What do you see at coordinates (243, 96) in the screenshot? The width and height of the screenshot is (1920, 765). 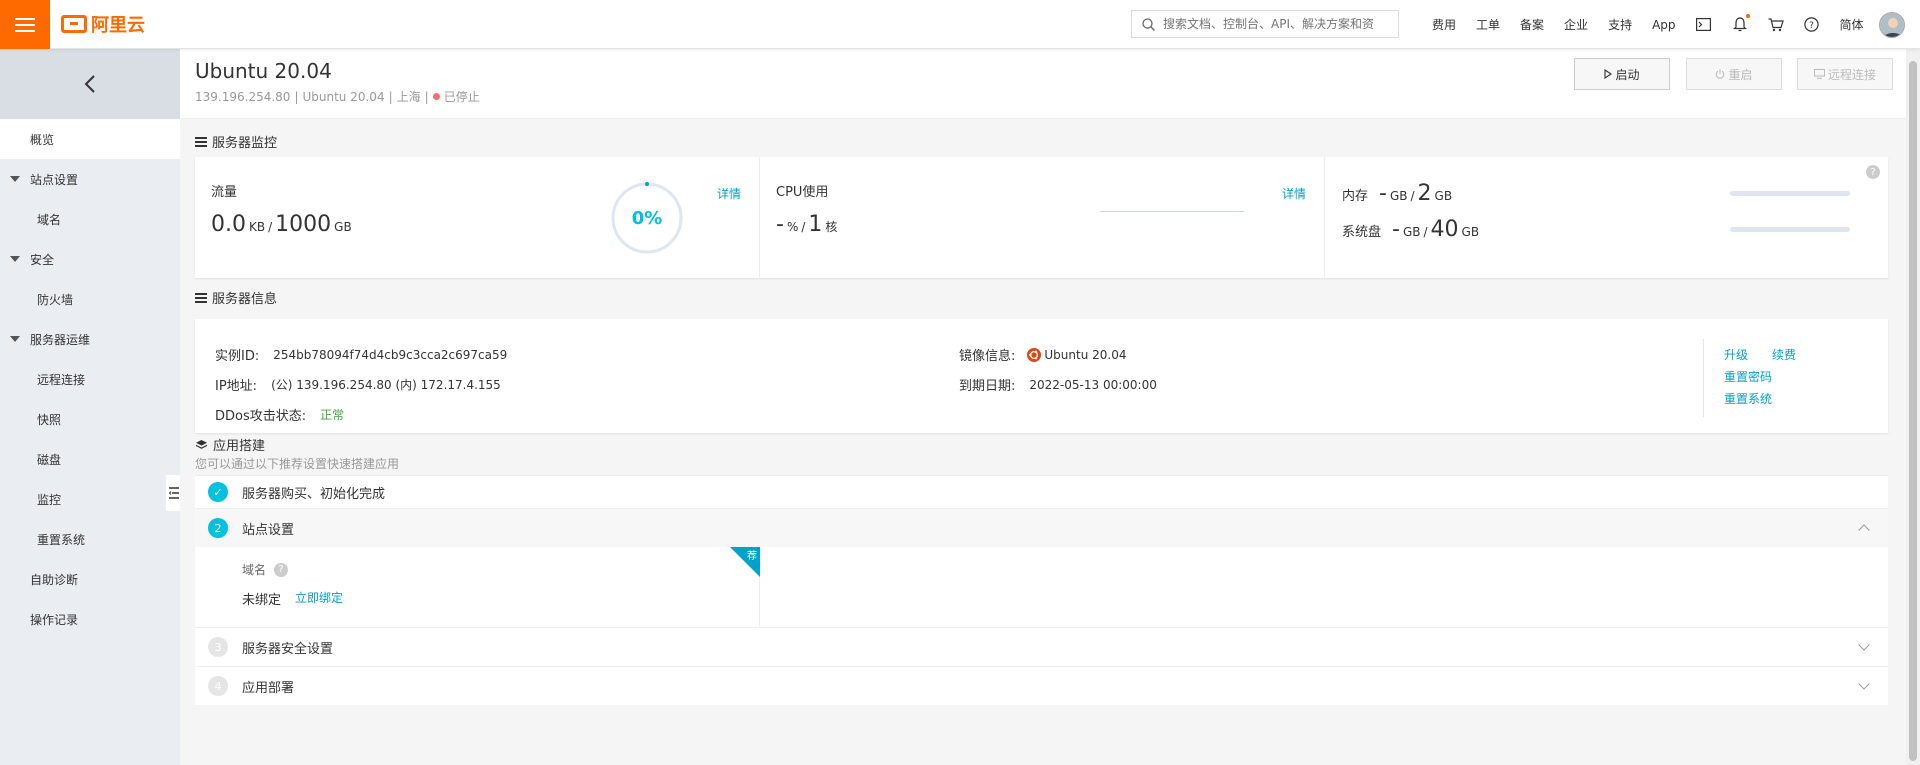 I see `summary-ip: 139.196.254.80` at bounding box center [243, 96].